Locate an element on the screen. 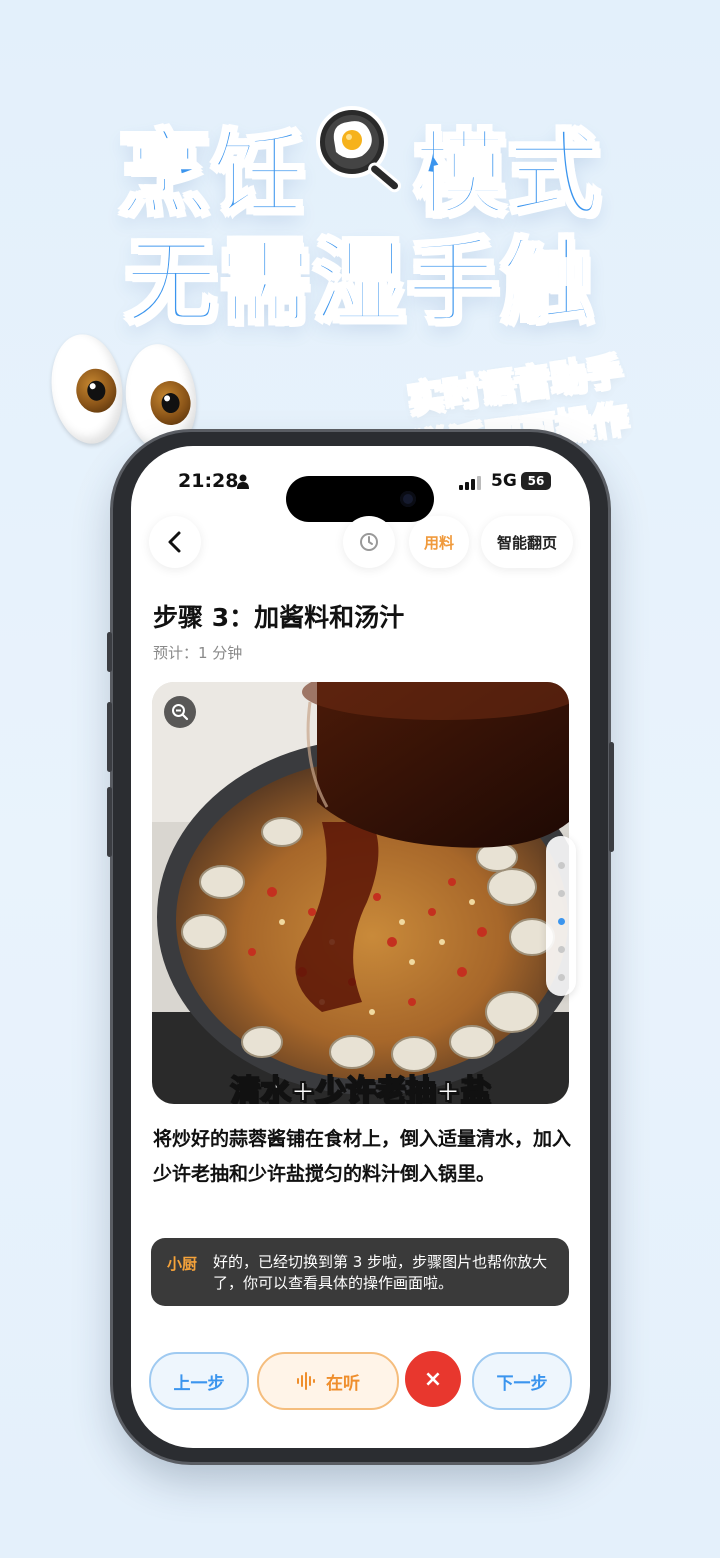  timer-button is located at coordinates (369, 542).